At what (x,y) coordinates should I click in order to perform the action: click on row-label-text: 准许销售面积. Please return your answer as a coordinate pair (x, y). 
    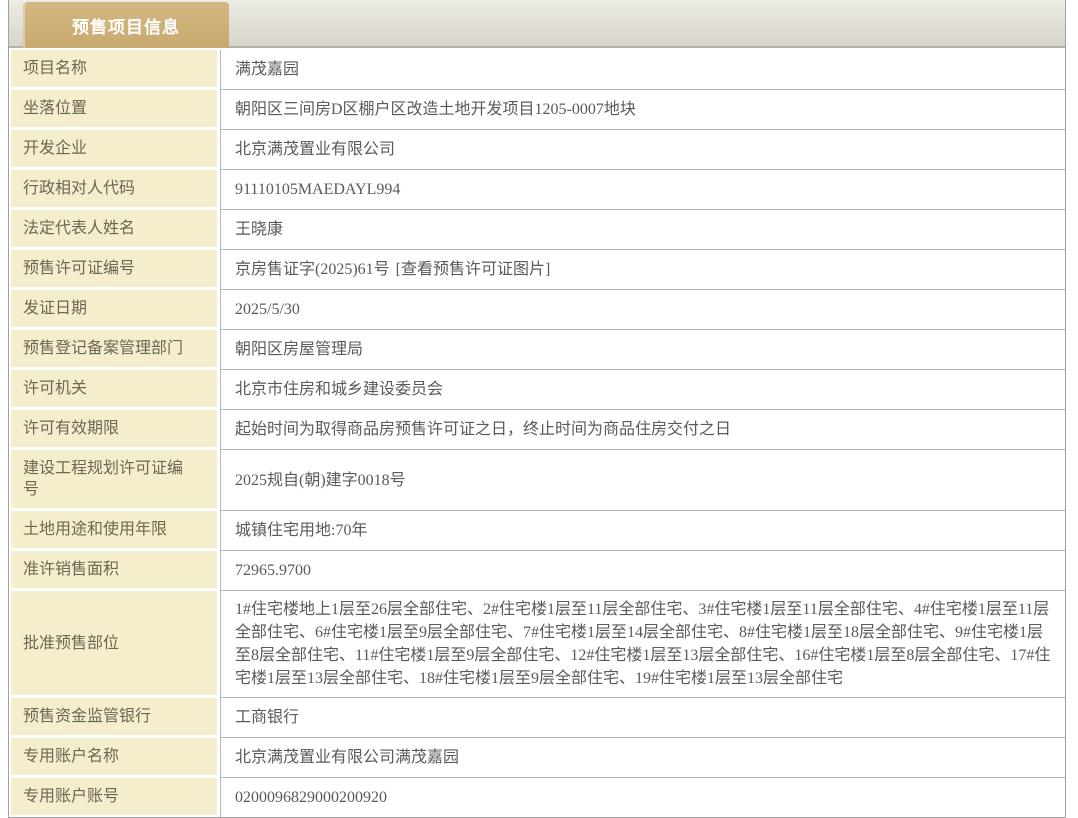
    Looking at the image, I should click on (71, 569).